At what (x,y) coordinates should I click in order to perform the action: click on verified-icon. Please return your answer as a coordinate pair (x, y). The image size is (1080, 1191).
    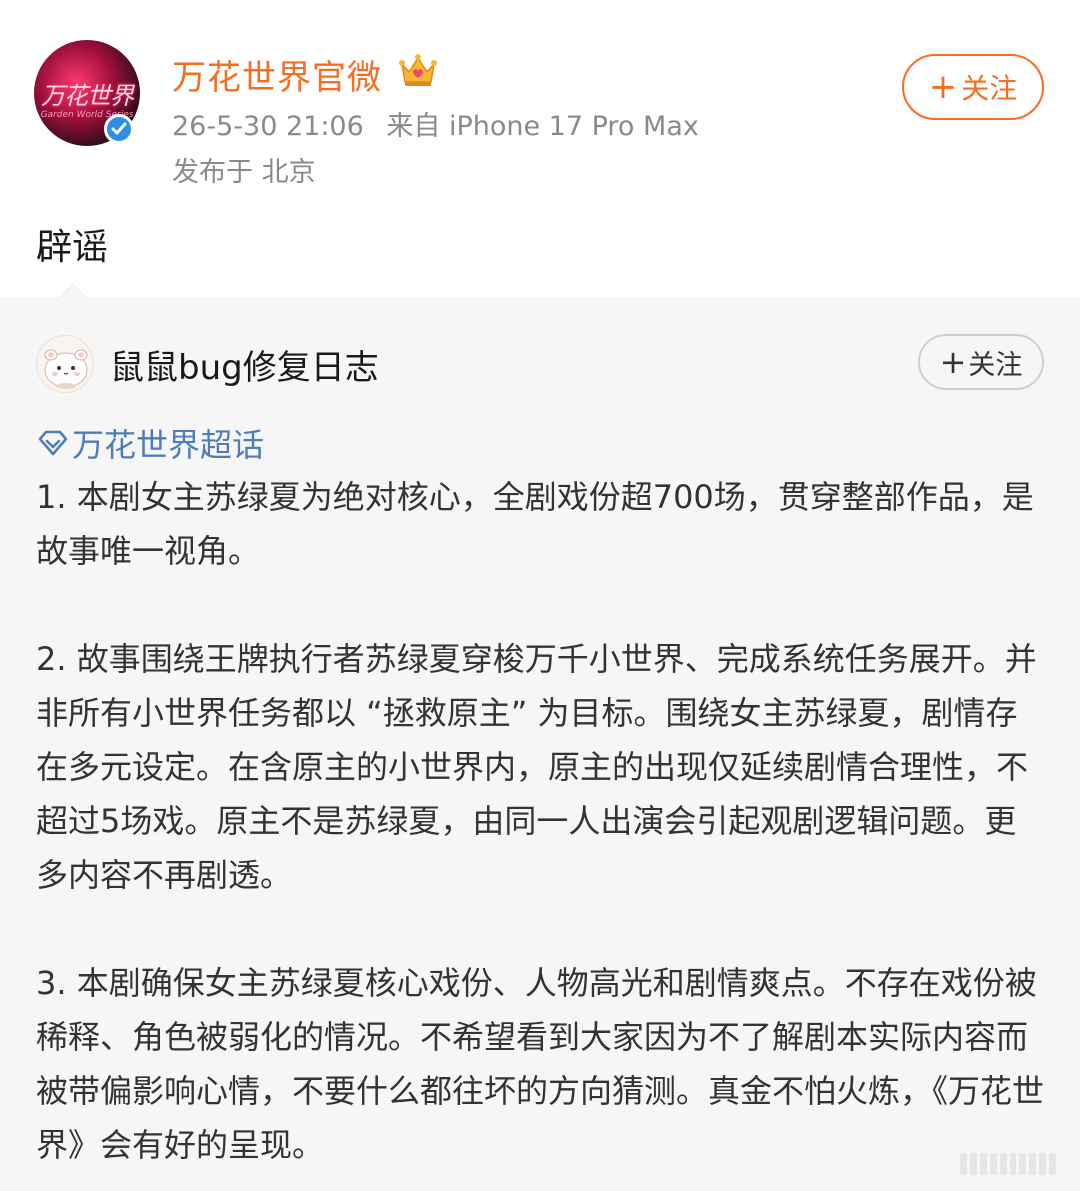
    Looking at the image, I should click on (119, 129).